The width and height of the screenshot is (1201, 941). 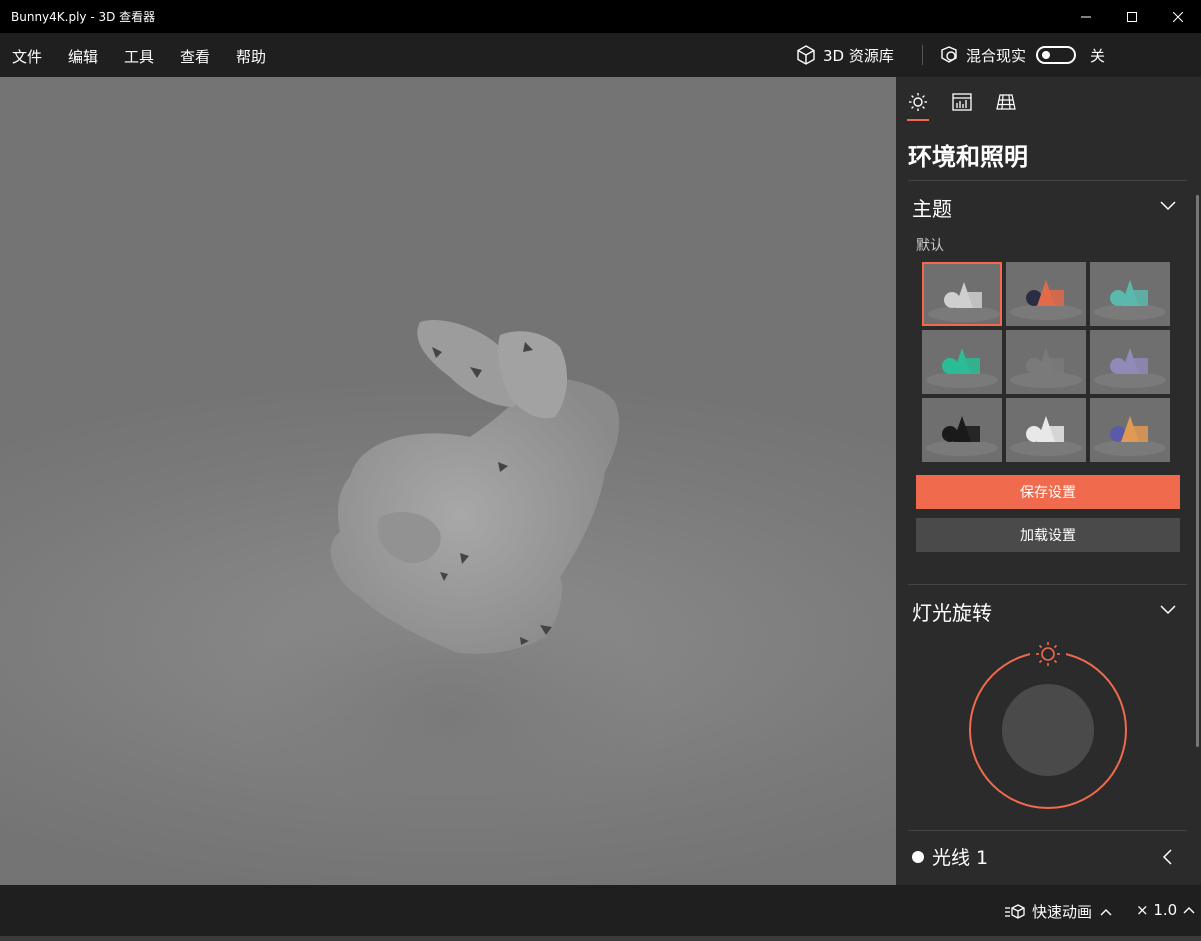 I want to click on menu-bar: 文件 编辑 工具 查看 帮助 3D 资源库 混合现实 关, so click(x=600, y=55).